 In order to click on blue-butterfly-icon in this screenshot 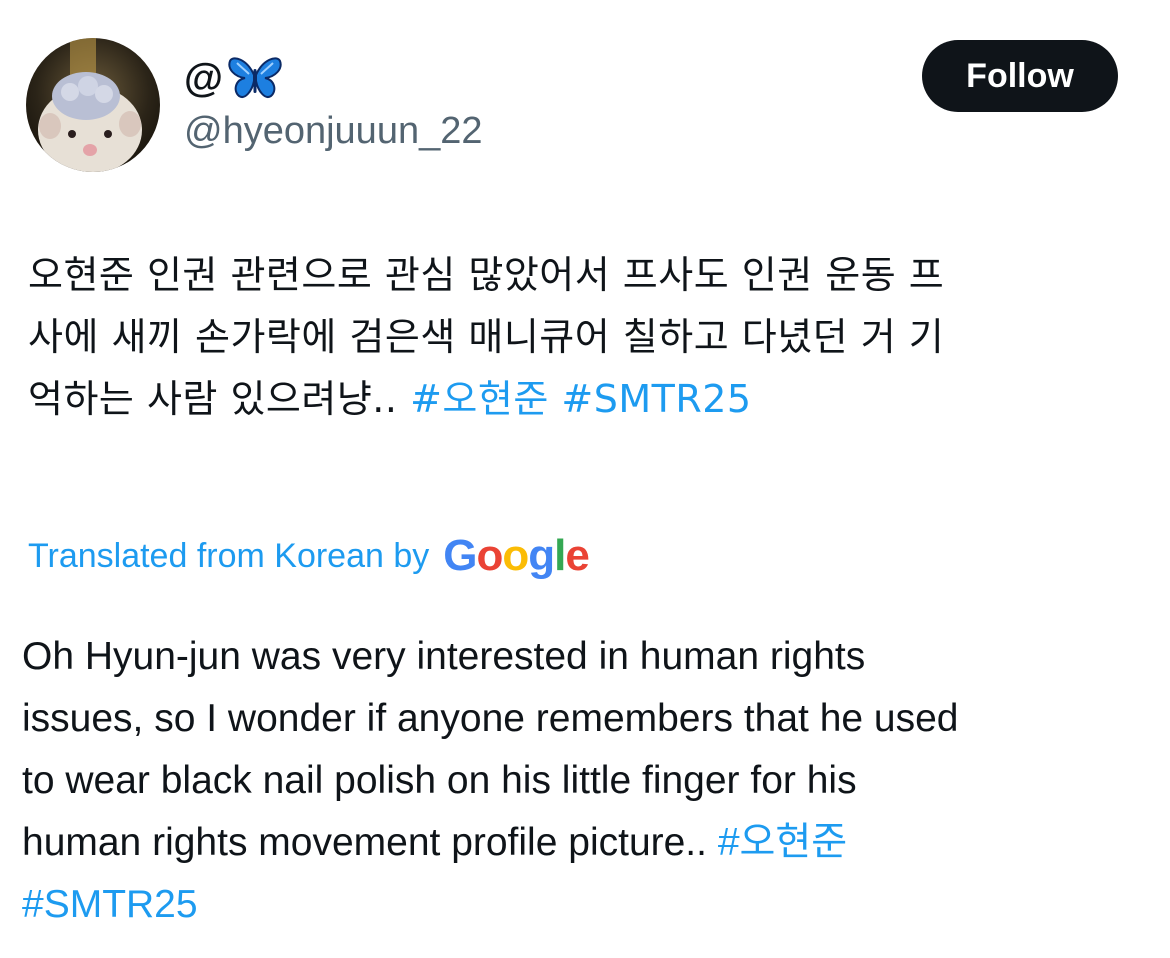, I will do `click(255, 78)`.